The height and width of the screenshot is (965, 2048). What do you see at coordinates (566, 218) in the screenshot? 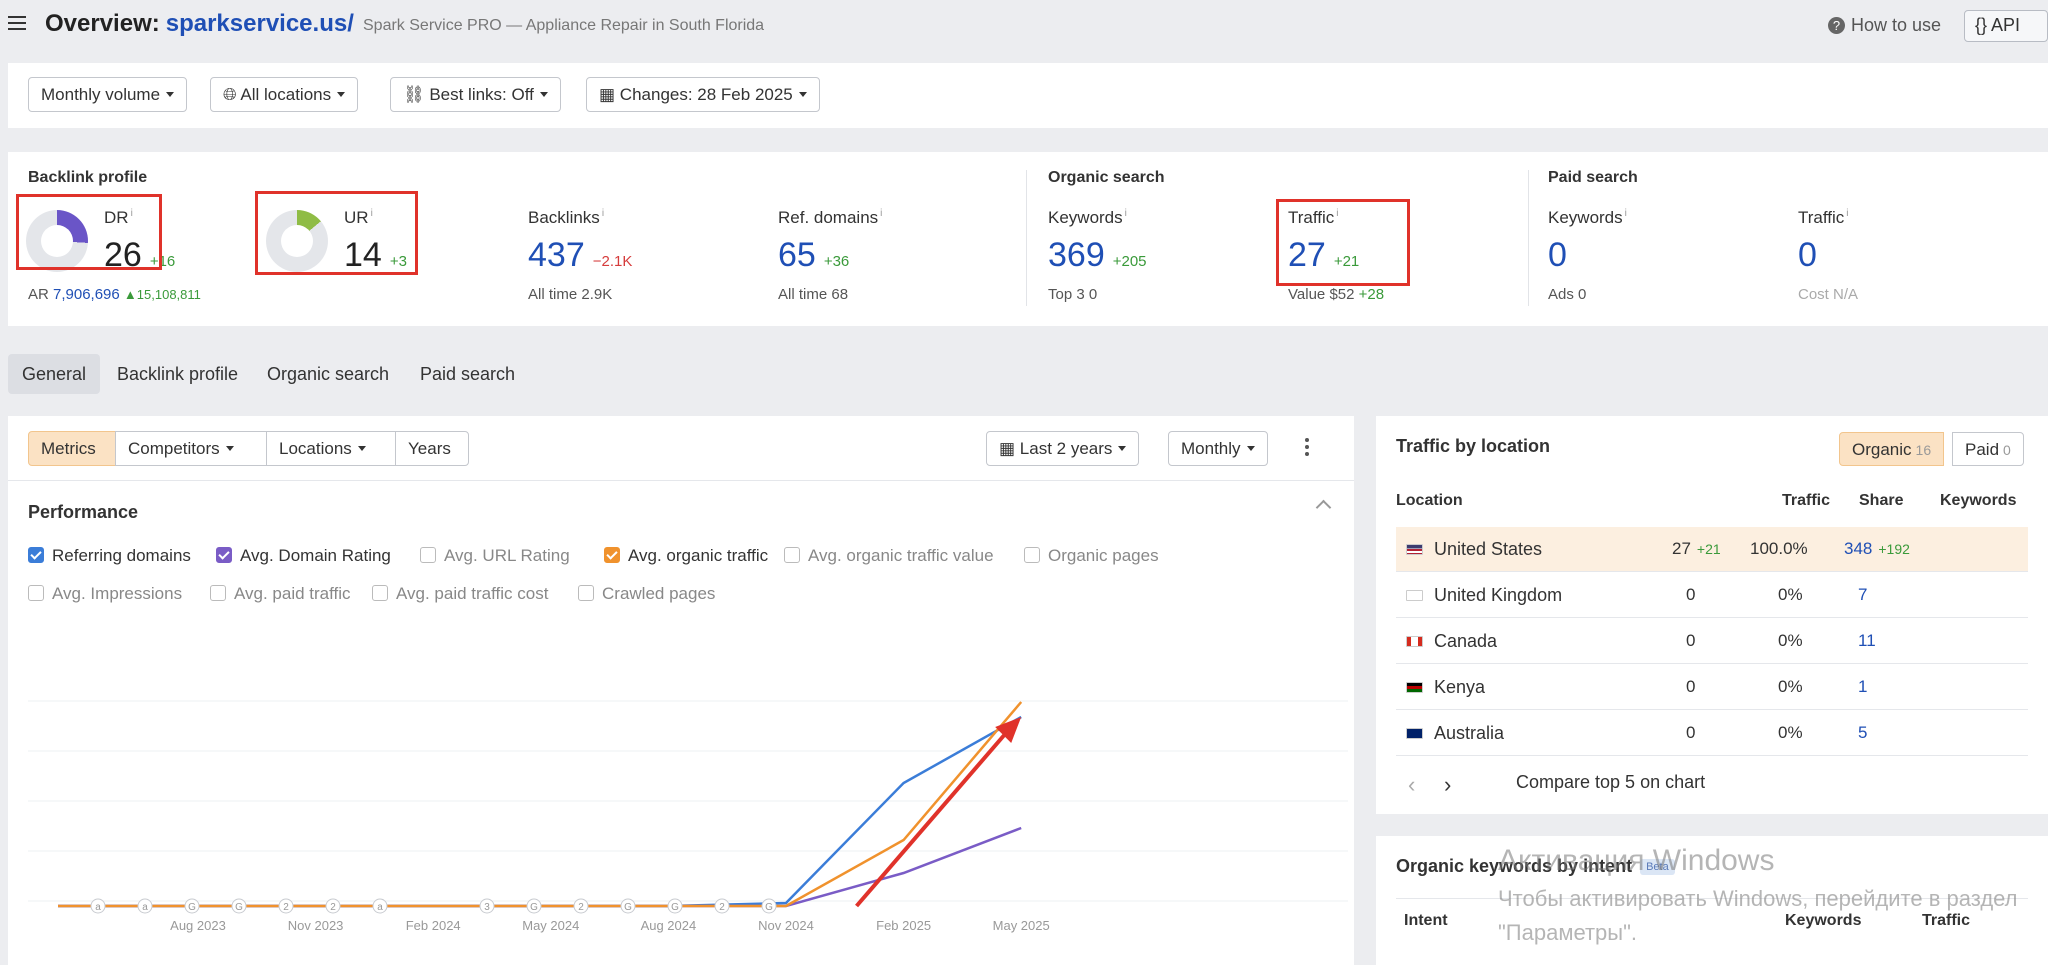
I see `backlinks-label: Backlinks i` at bounding box center [566, 218].